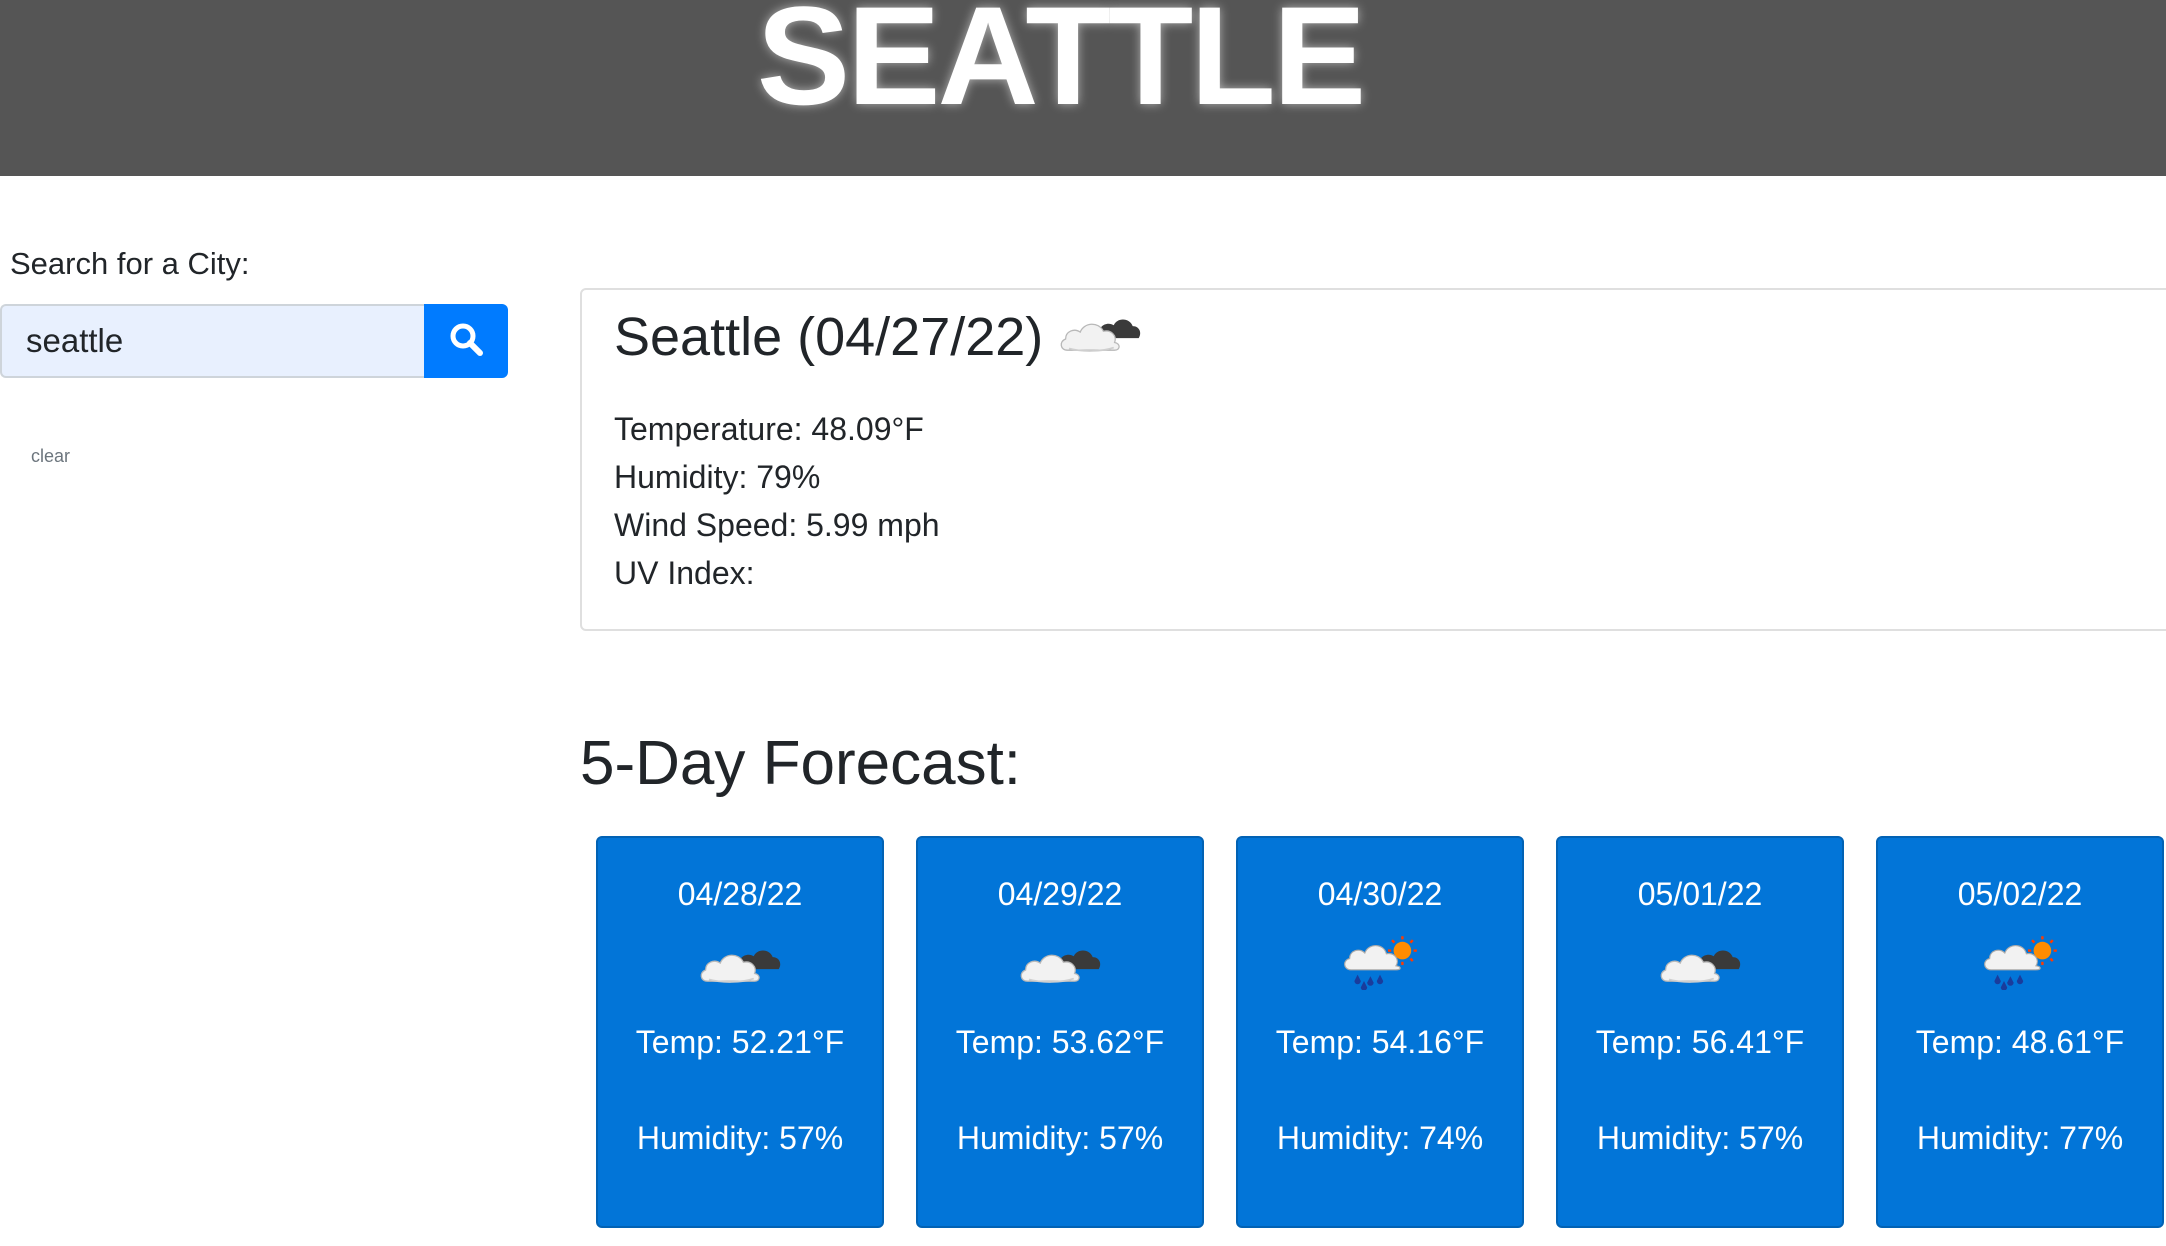 This screenshot has width=2166, height=1246. What do you see at coordinates (2020, 1138) in the screenshot?
I see `forecast-humidity: Humidity: 77%` at bounding box center [2020, 1138].